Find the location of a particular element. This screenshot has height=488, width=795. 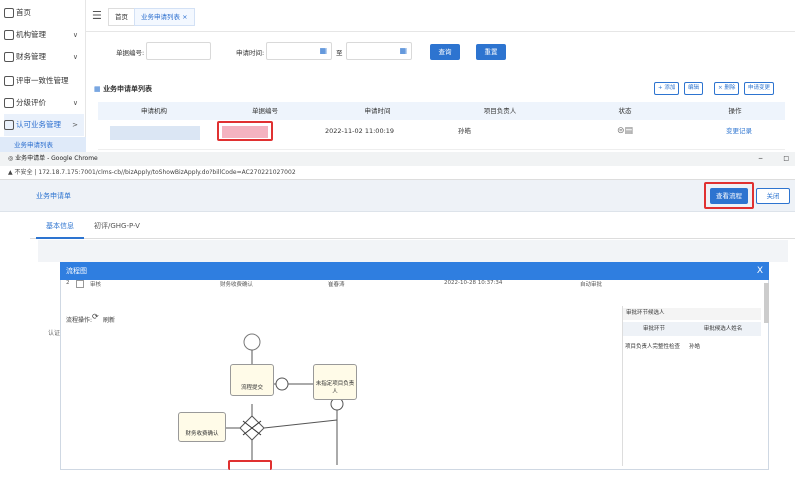

modal-title: 流程图 is located at coordinates (76, 271).